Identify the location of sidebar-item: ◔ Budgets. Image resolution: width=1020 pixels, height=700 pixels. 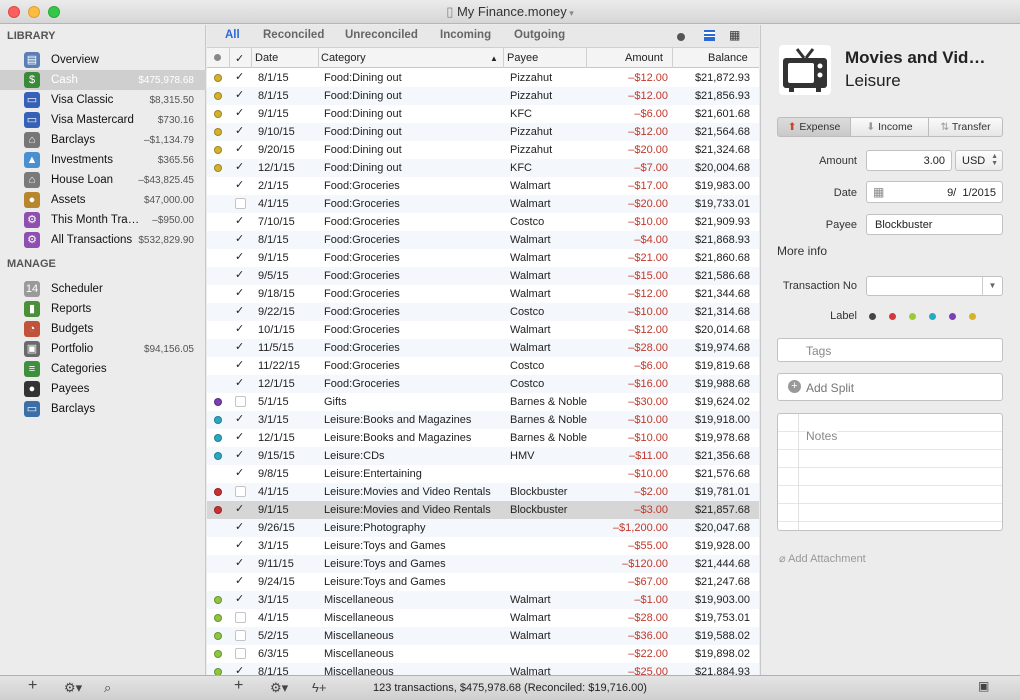
(103, 329).